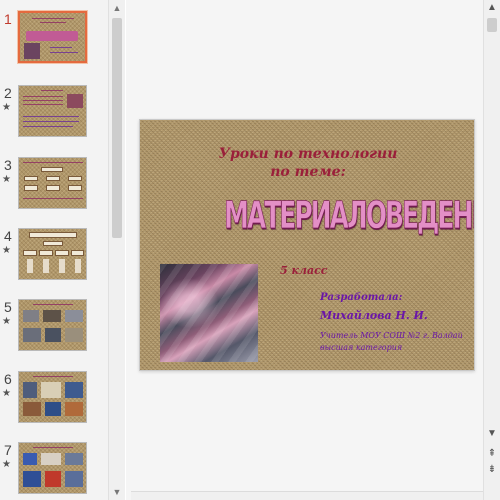 The image size is (500, 500). I want to click on thumbnail-number: 7, so click(8, 450).